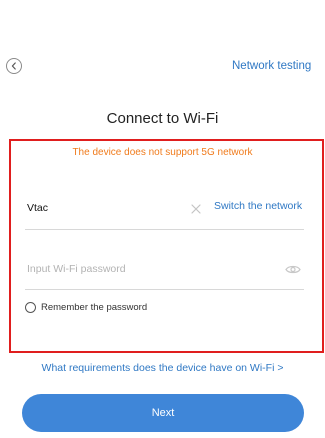  Describe the element at coordinates (162, 152) in the screenshot. I see `5g-warning-text: The device does not support 5G network` at that location.